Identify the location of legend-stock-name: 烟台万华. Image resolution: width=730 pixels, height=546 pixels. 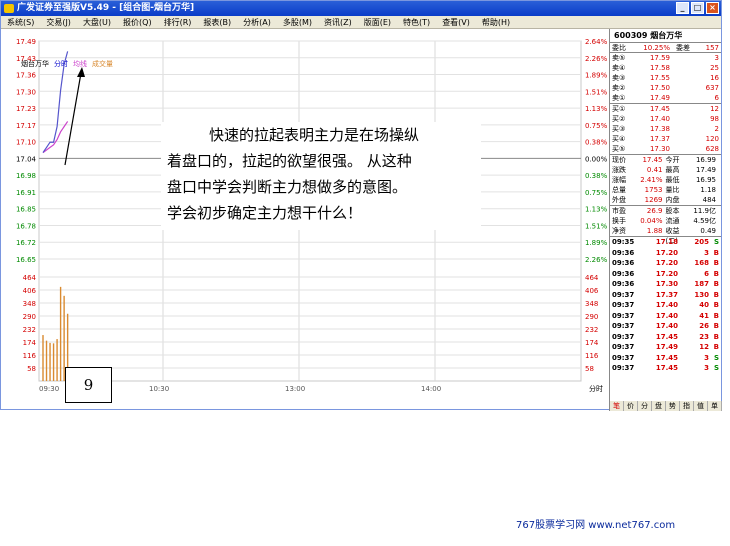
(35, 64).